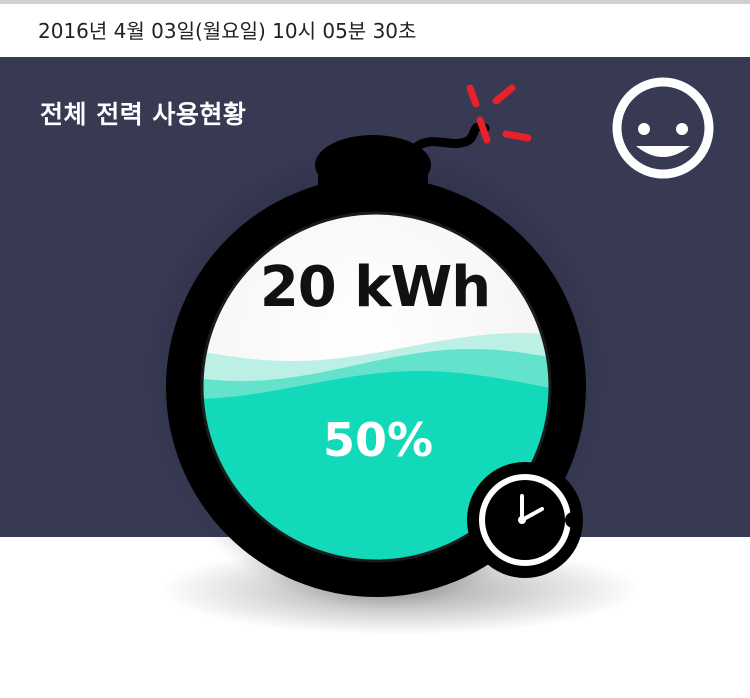  I want to click on smiley-face-icon, so click(663, 128).